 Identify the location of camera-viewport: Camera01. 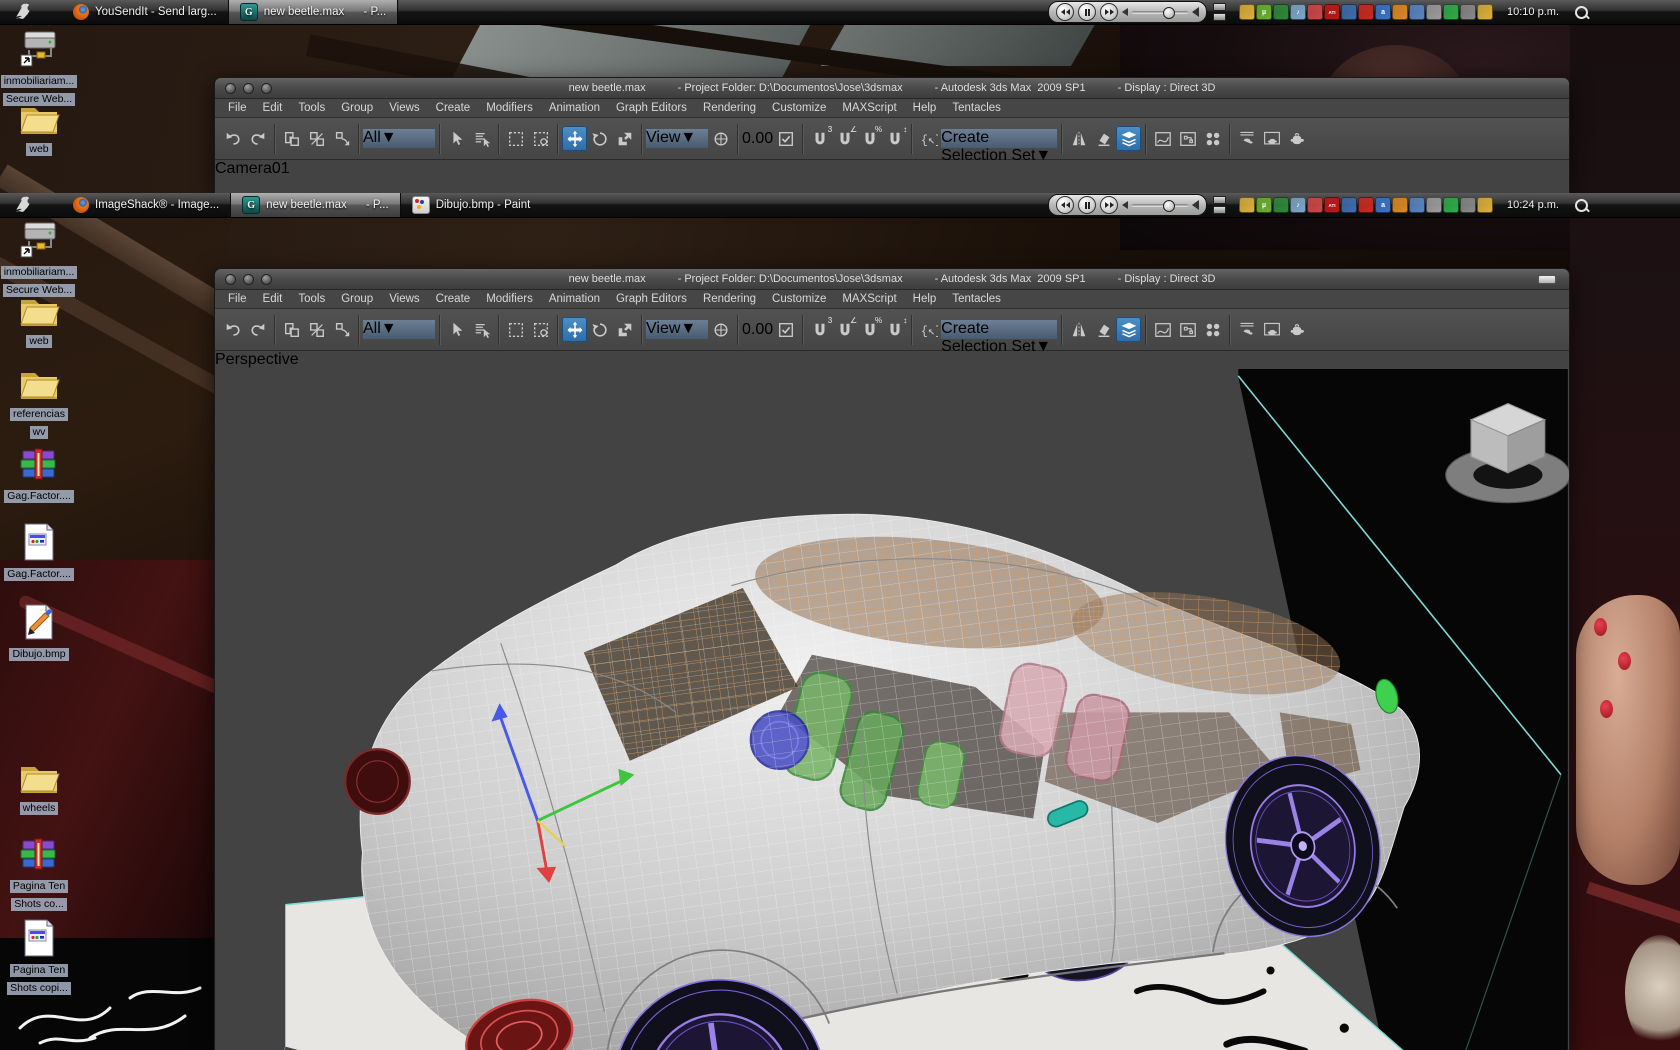
(892, 169).